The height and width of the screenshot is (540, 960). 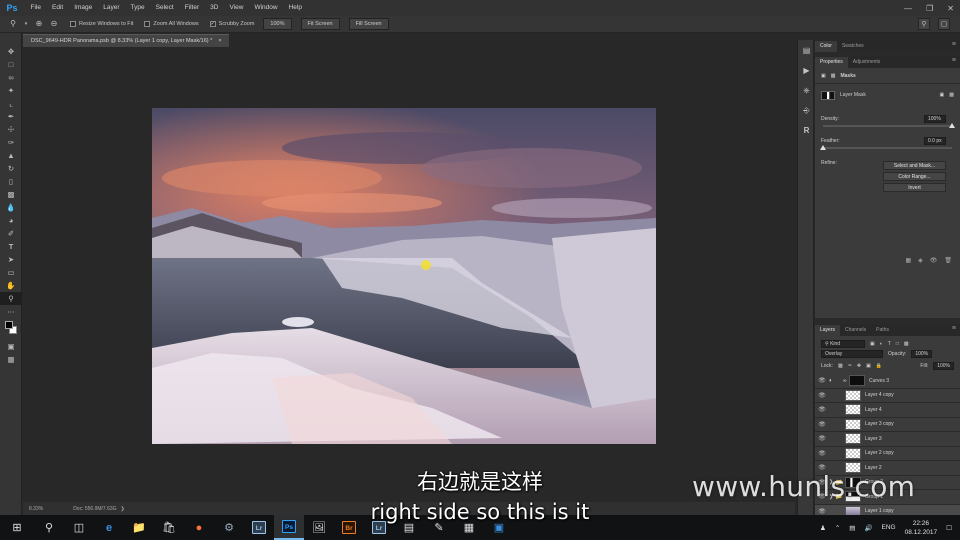 I want to click on brush-tool-icon: ✑, so click(x=11, y=142).